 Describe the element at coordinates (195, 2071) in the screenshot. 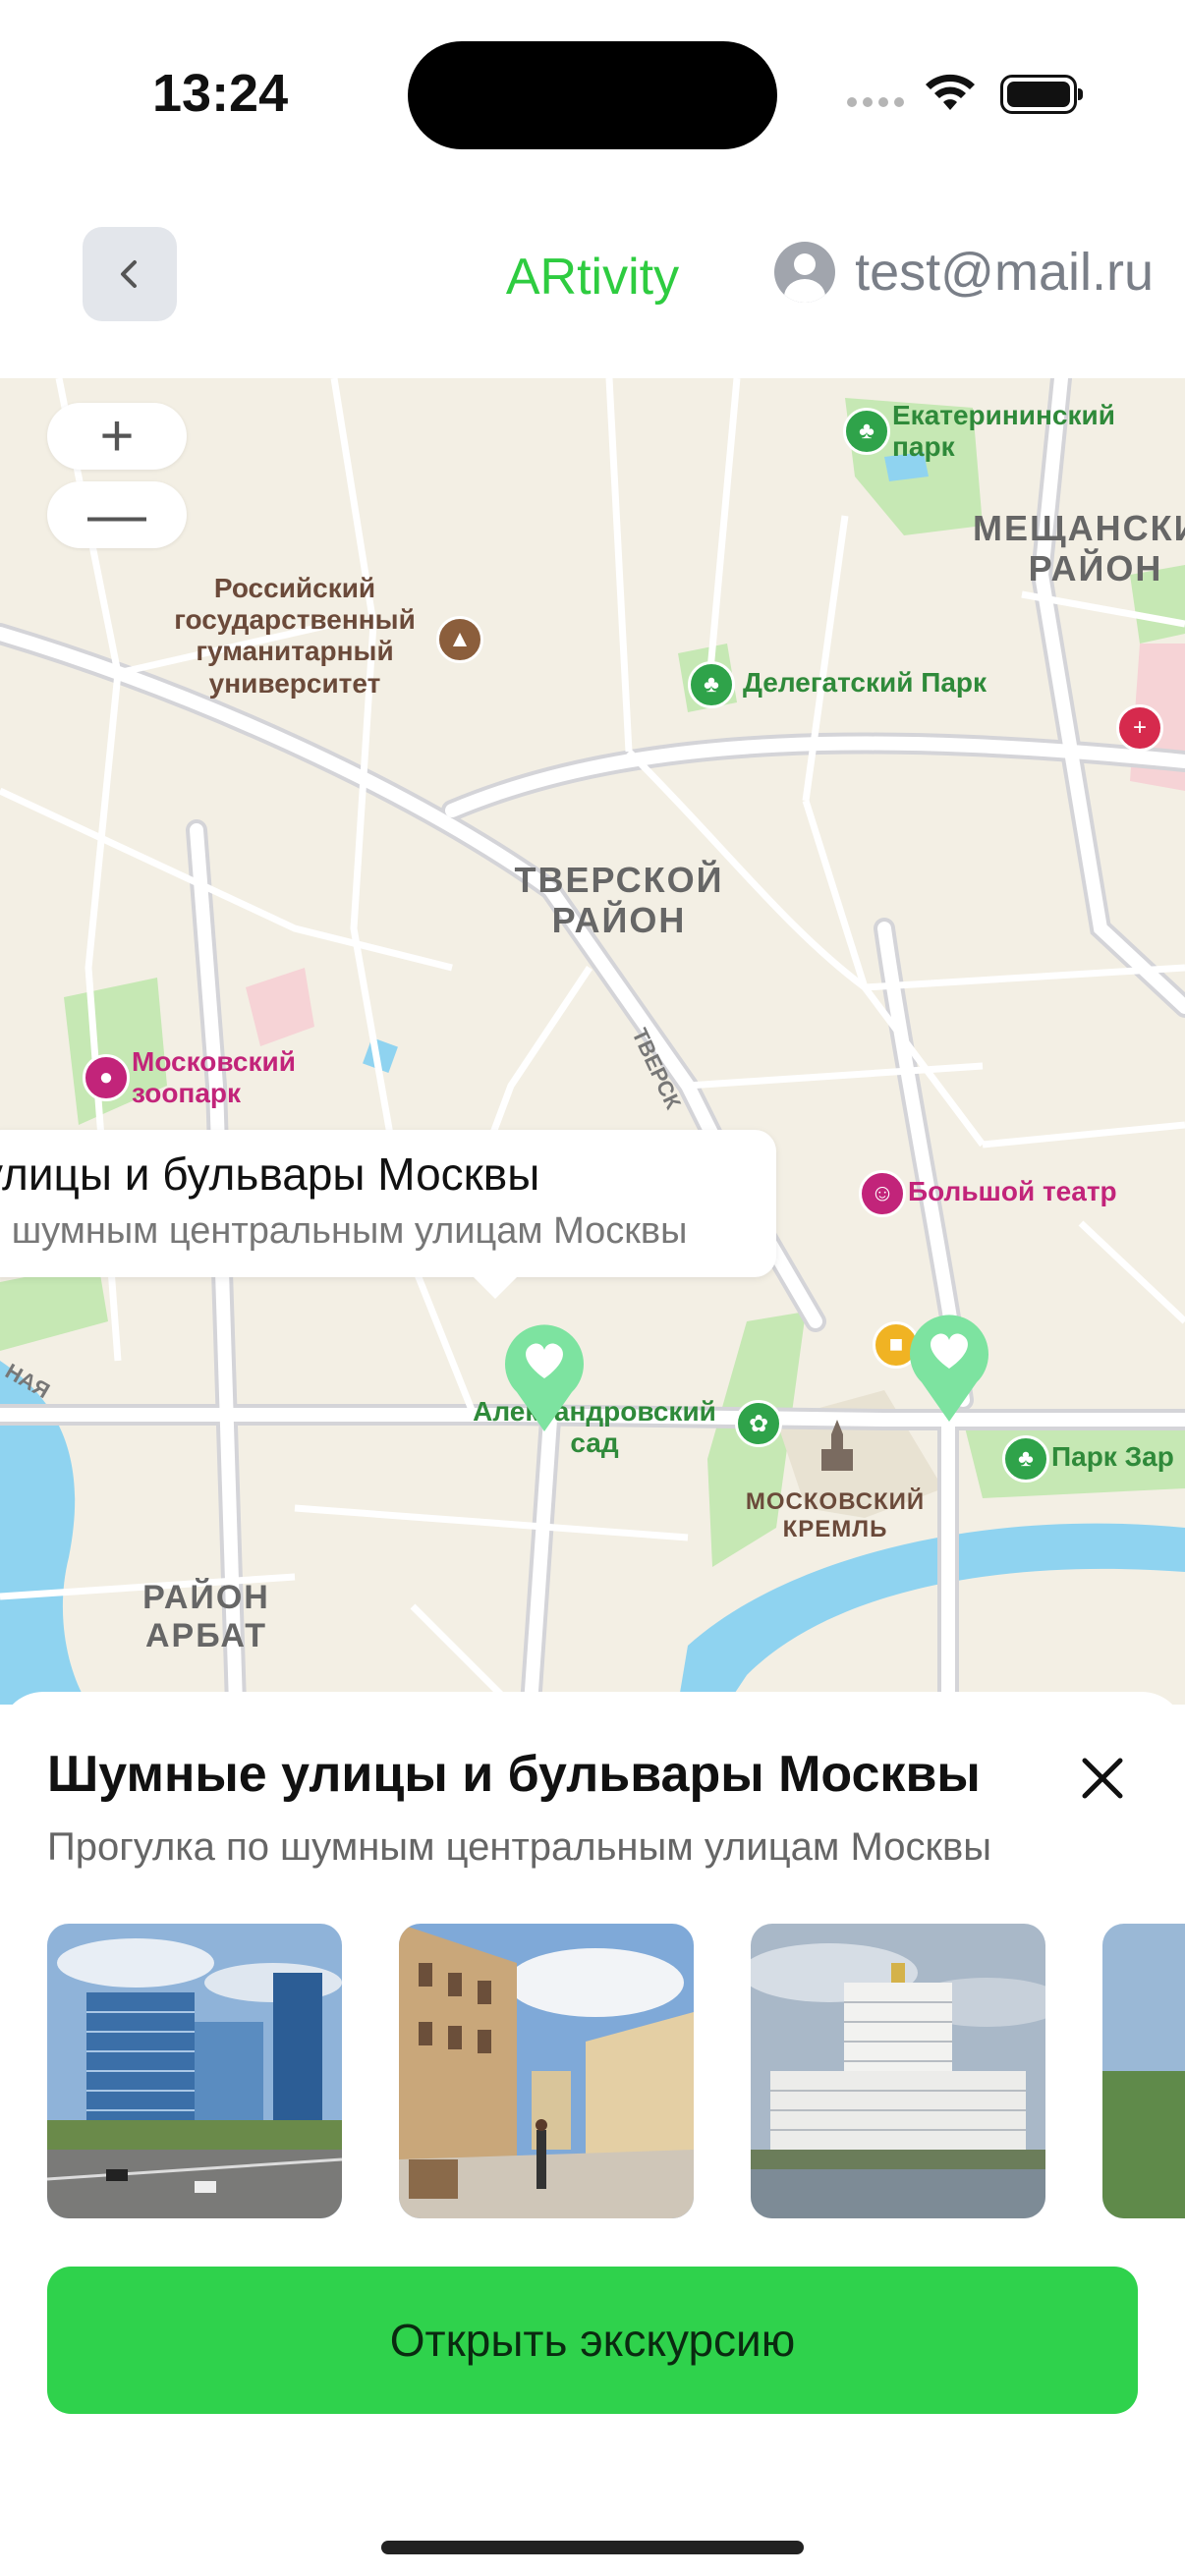

I see `photo-business-center` at that location.